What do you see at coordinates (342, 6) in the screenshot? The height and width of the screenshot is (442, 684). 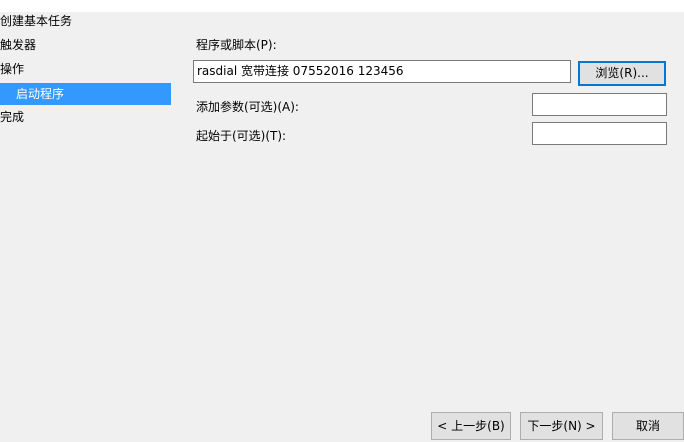 I see `top-strip` at bounding box center [342, 6].